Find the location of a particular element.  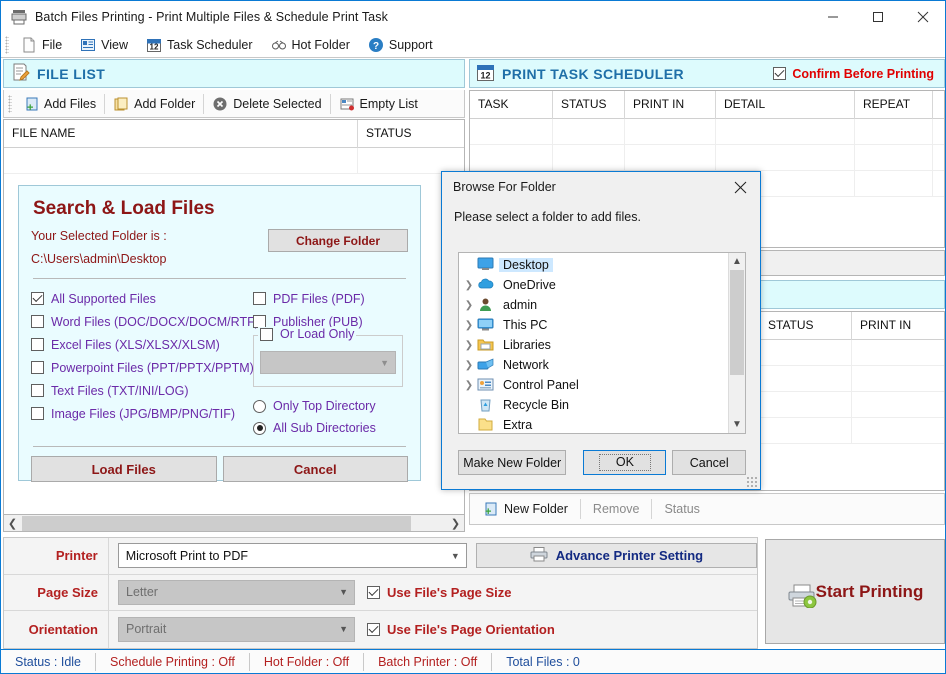

load-files-button: Load Files is located at coordinates (124, 469).